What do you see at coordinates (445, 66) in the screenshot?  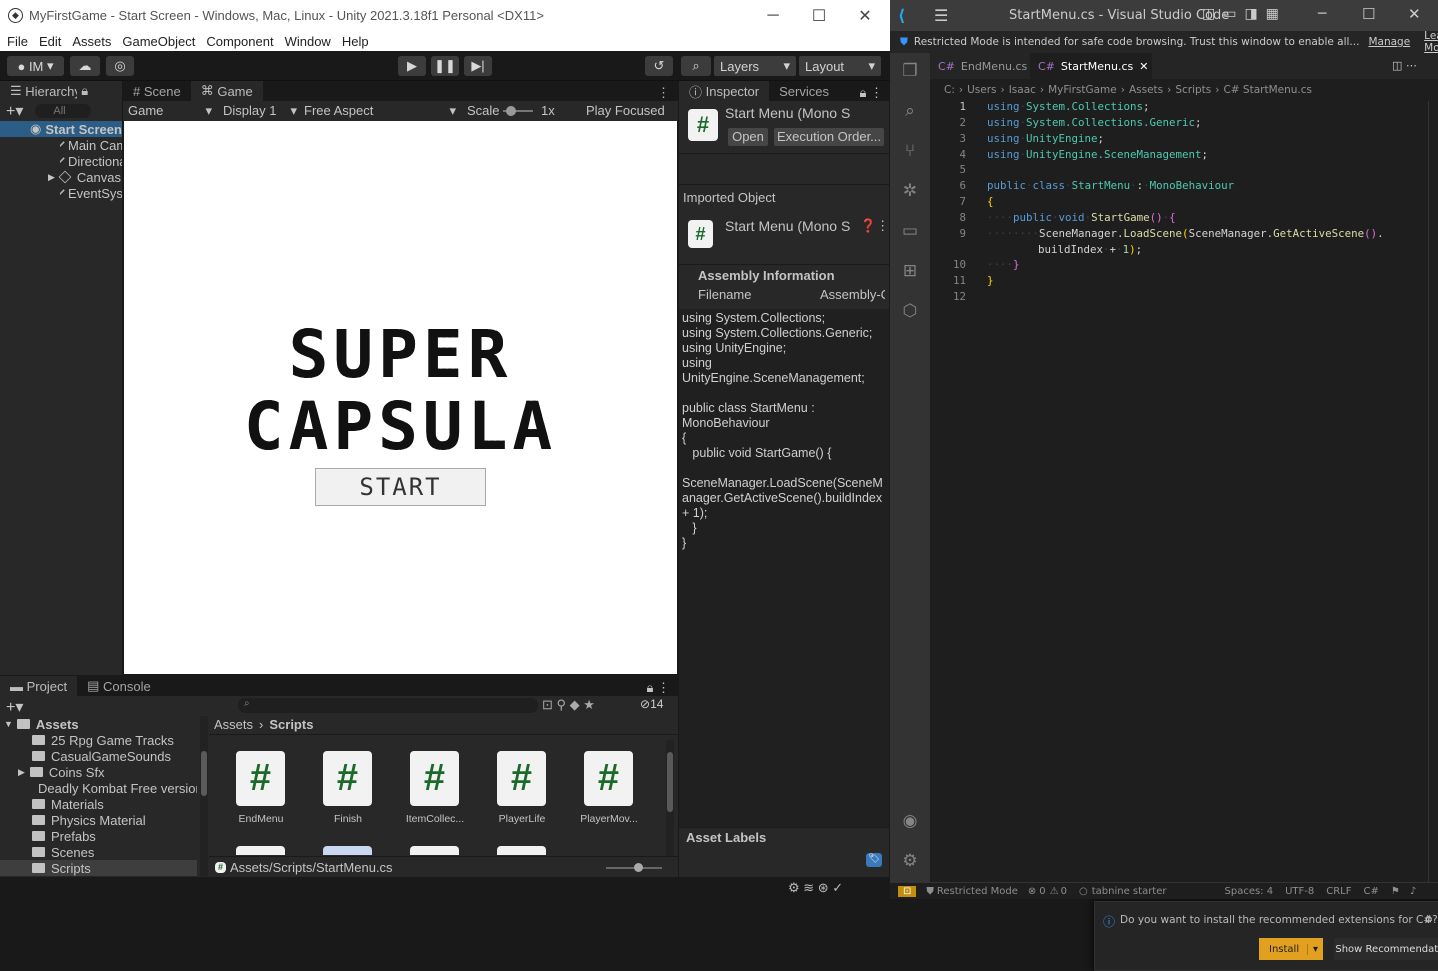 I see `pause-button: ❚❚` at bounding box center [445, 66].